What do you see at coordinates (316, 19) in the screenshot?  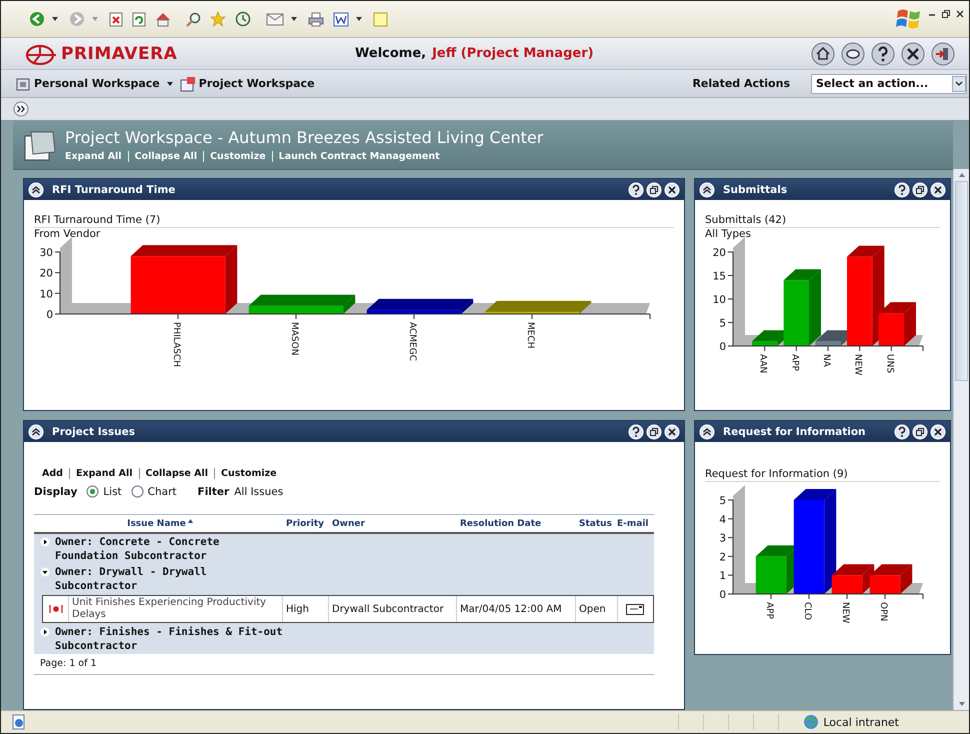 I see `printer-icon` at bounding box center [316, 19].